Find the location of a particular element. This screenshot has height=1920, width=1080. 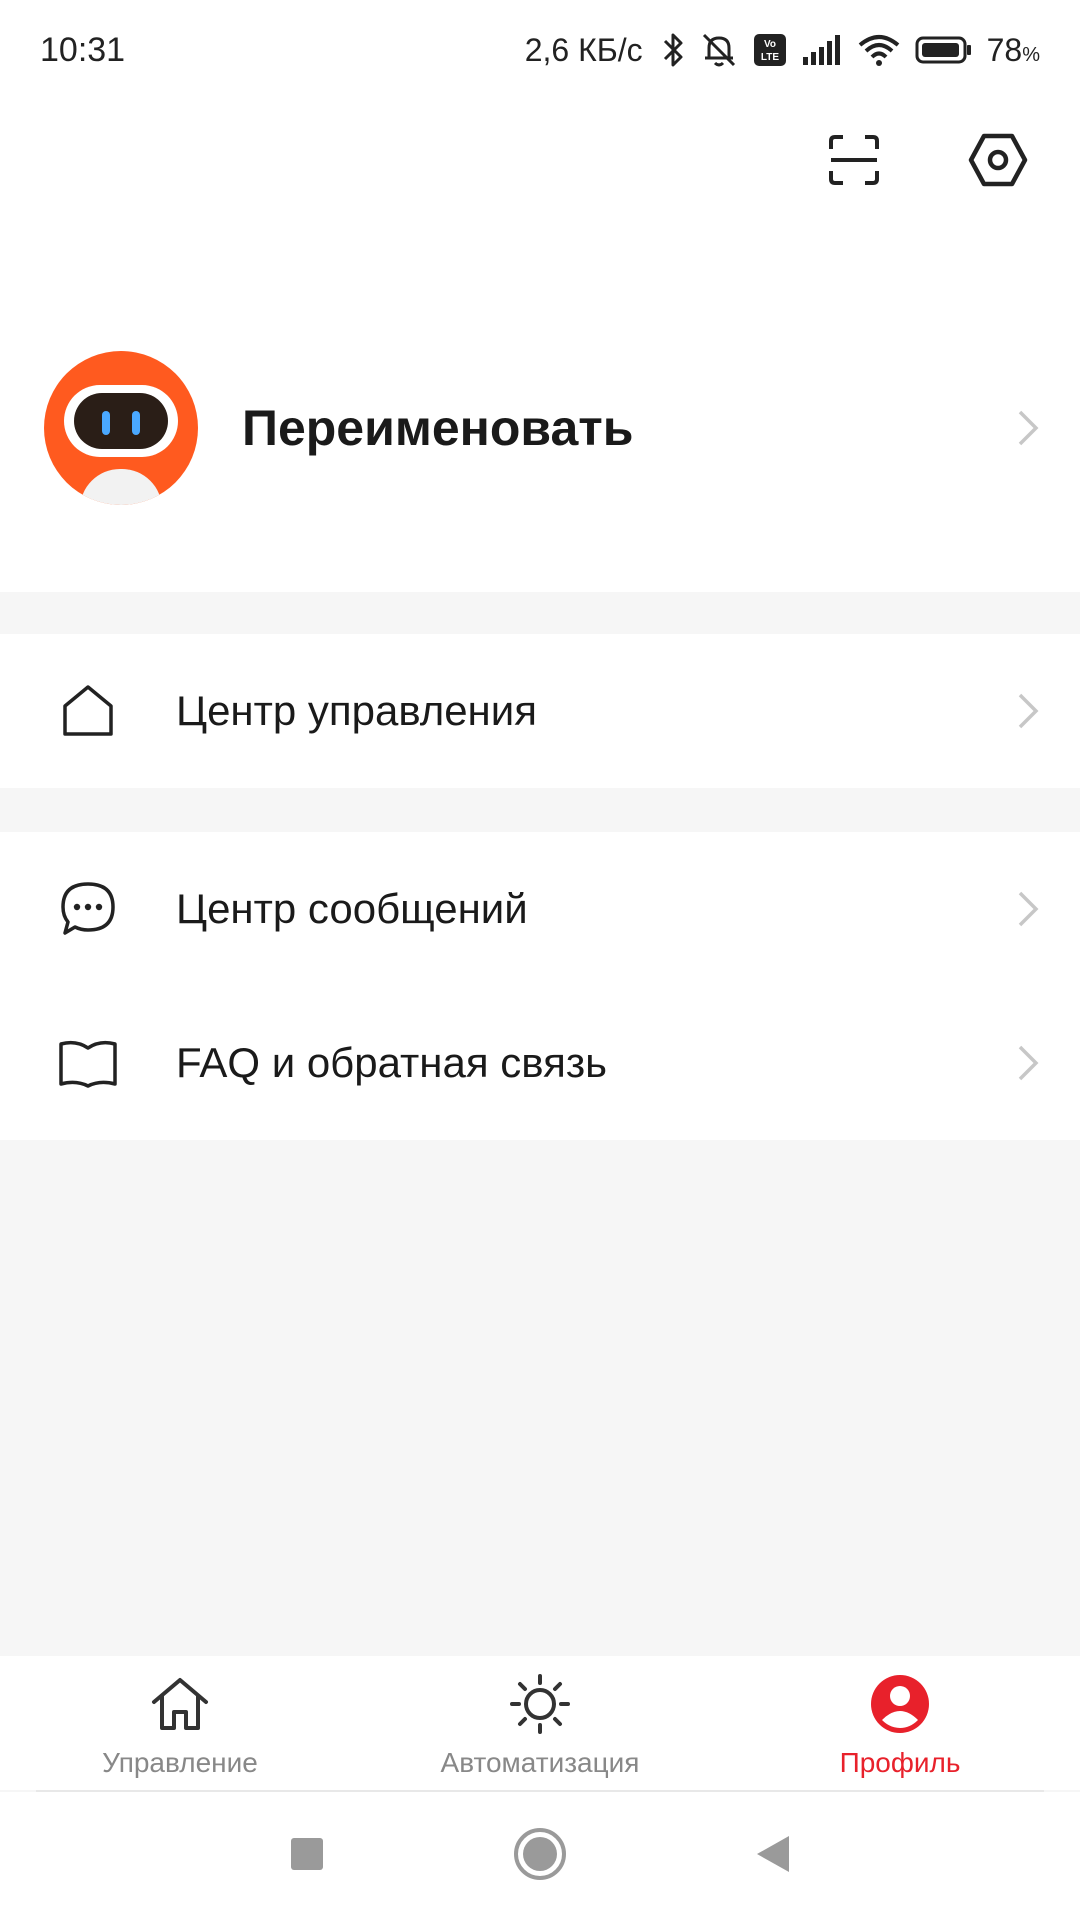

scan-button is located at coordinates (854, 162).